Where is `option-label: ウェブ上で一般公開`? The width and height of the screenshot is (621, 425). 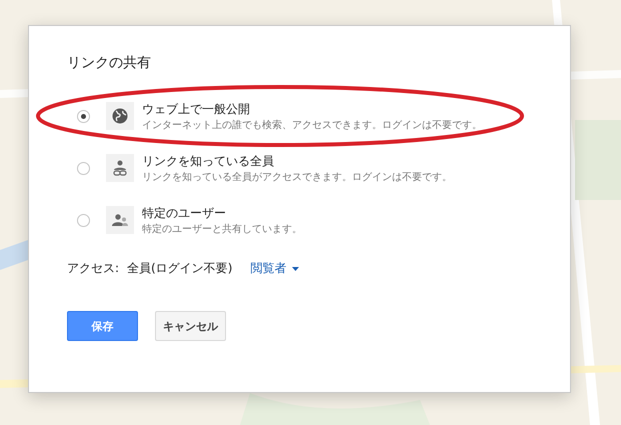 option-label: ウェブ上で一般公開 is located at coordinates (196, 109).